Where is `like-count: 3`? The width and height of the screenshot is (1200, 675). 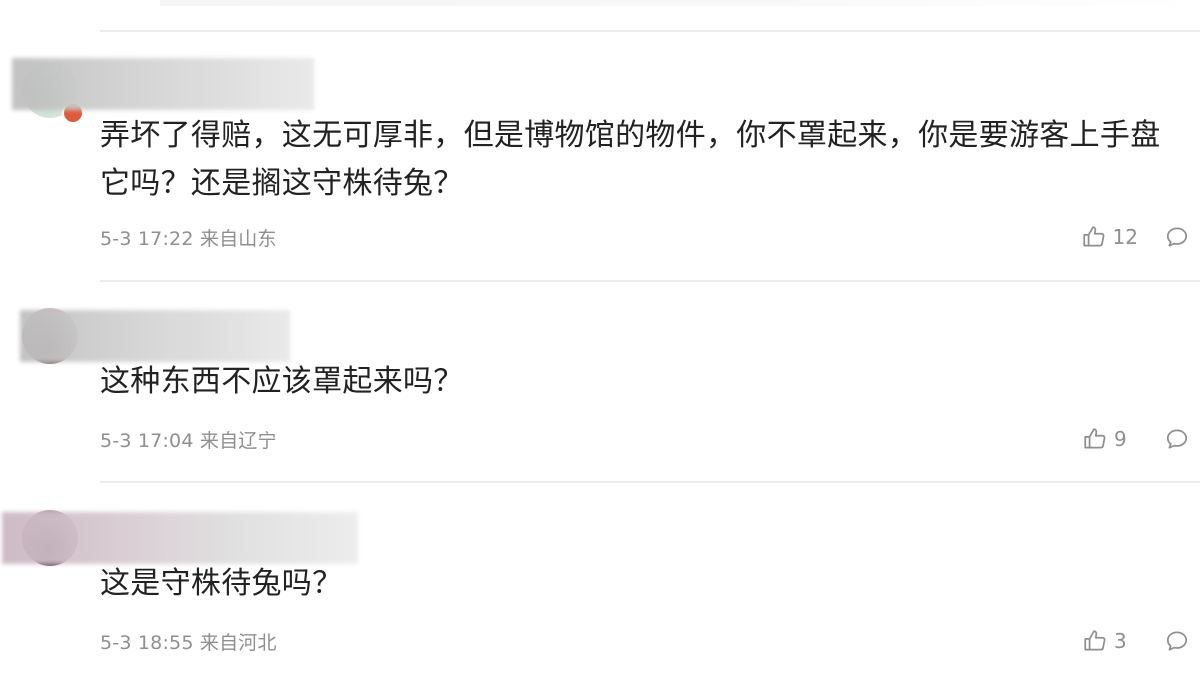 like-count: 3 is located at coordinates (1120, 641).